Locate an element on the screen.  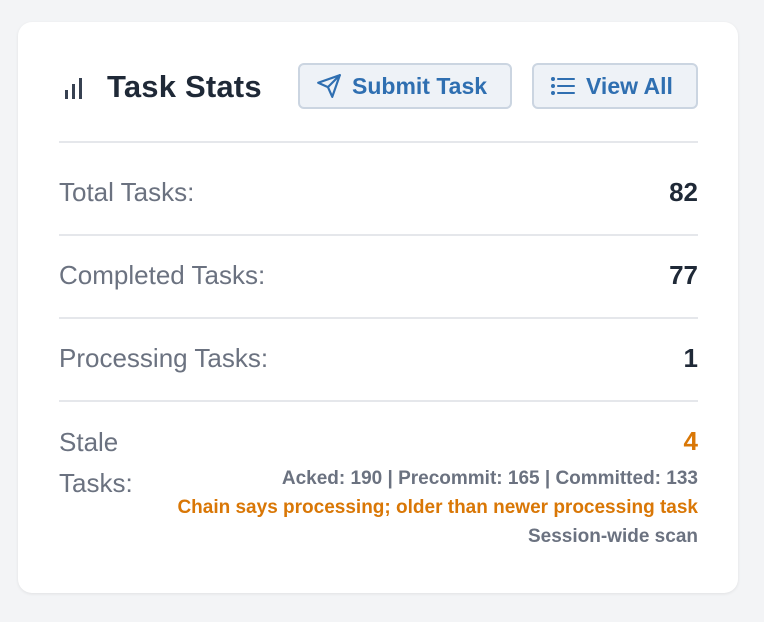
submit-task-button: Submit Task is located at coordinates (405, 86).